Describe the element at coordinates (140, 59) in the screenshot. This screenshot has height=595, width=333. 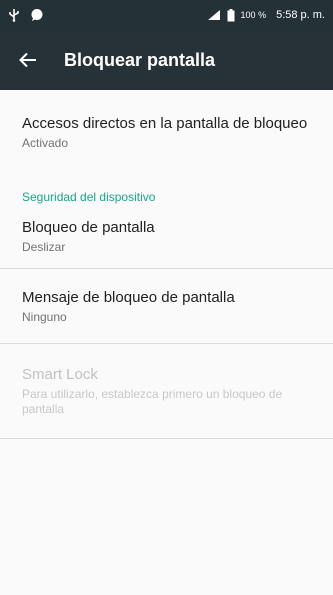
I see `page-title: Bloquear pantalla` at that location.